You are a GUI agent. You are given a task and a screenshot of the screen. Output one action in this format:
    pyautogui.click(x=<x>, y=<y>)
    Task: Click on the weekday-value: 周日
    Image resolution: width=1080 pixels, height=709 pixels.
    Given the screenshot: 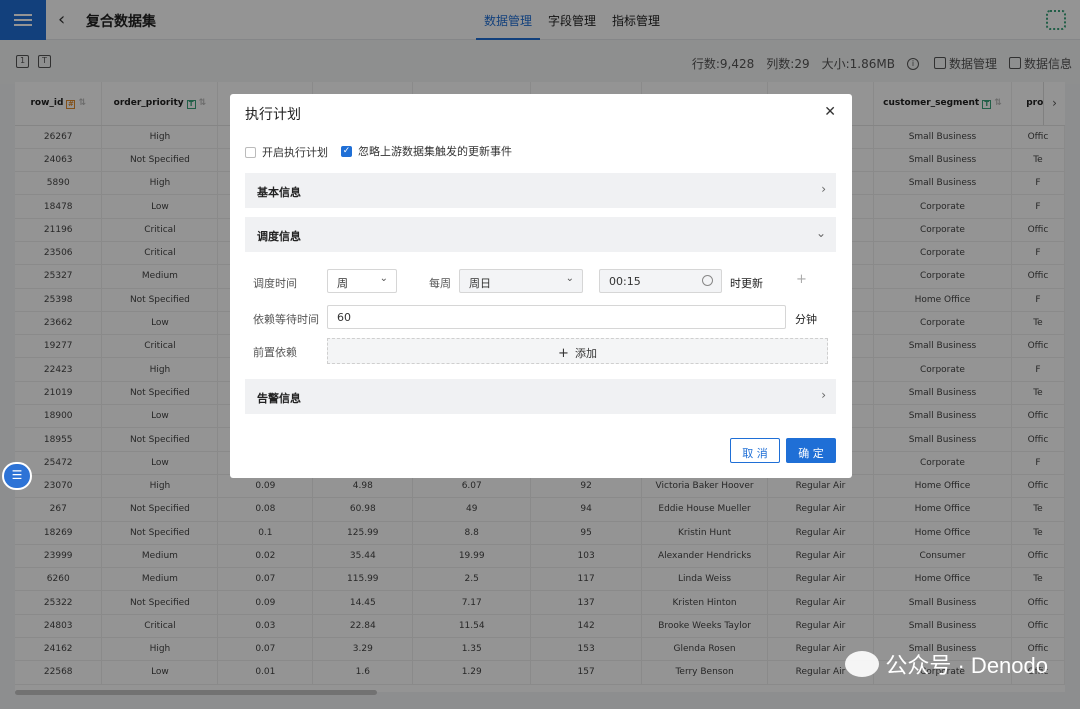 What is the action you would take?
    pyautogui.click(x=480, y=283)
    